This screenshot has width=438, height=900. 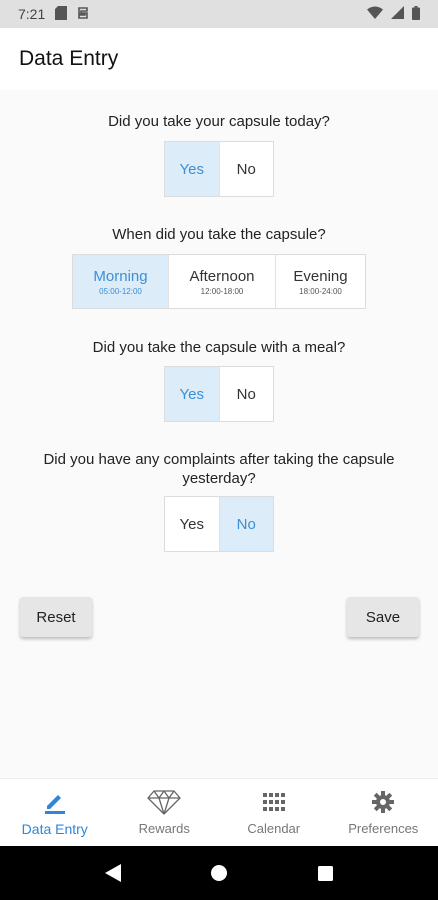 What do you see at coordinates (320, 276) in the screenshot?
I see `time-evening-label: Evening` at bounding box center [320, 276].